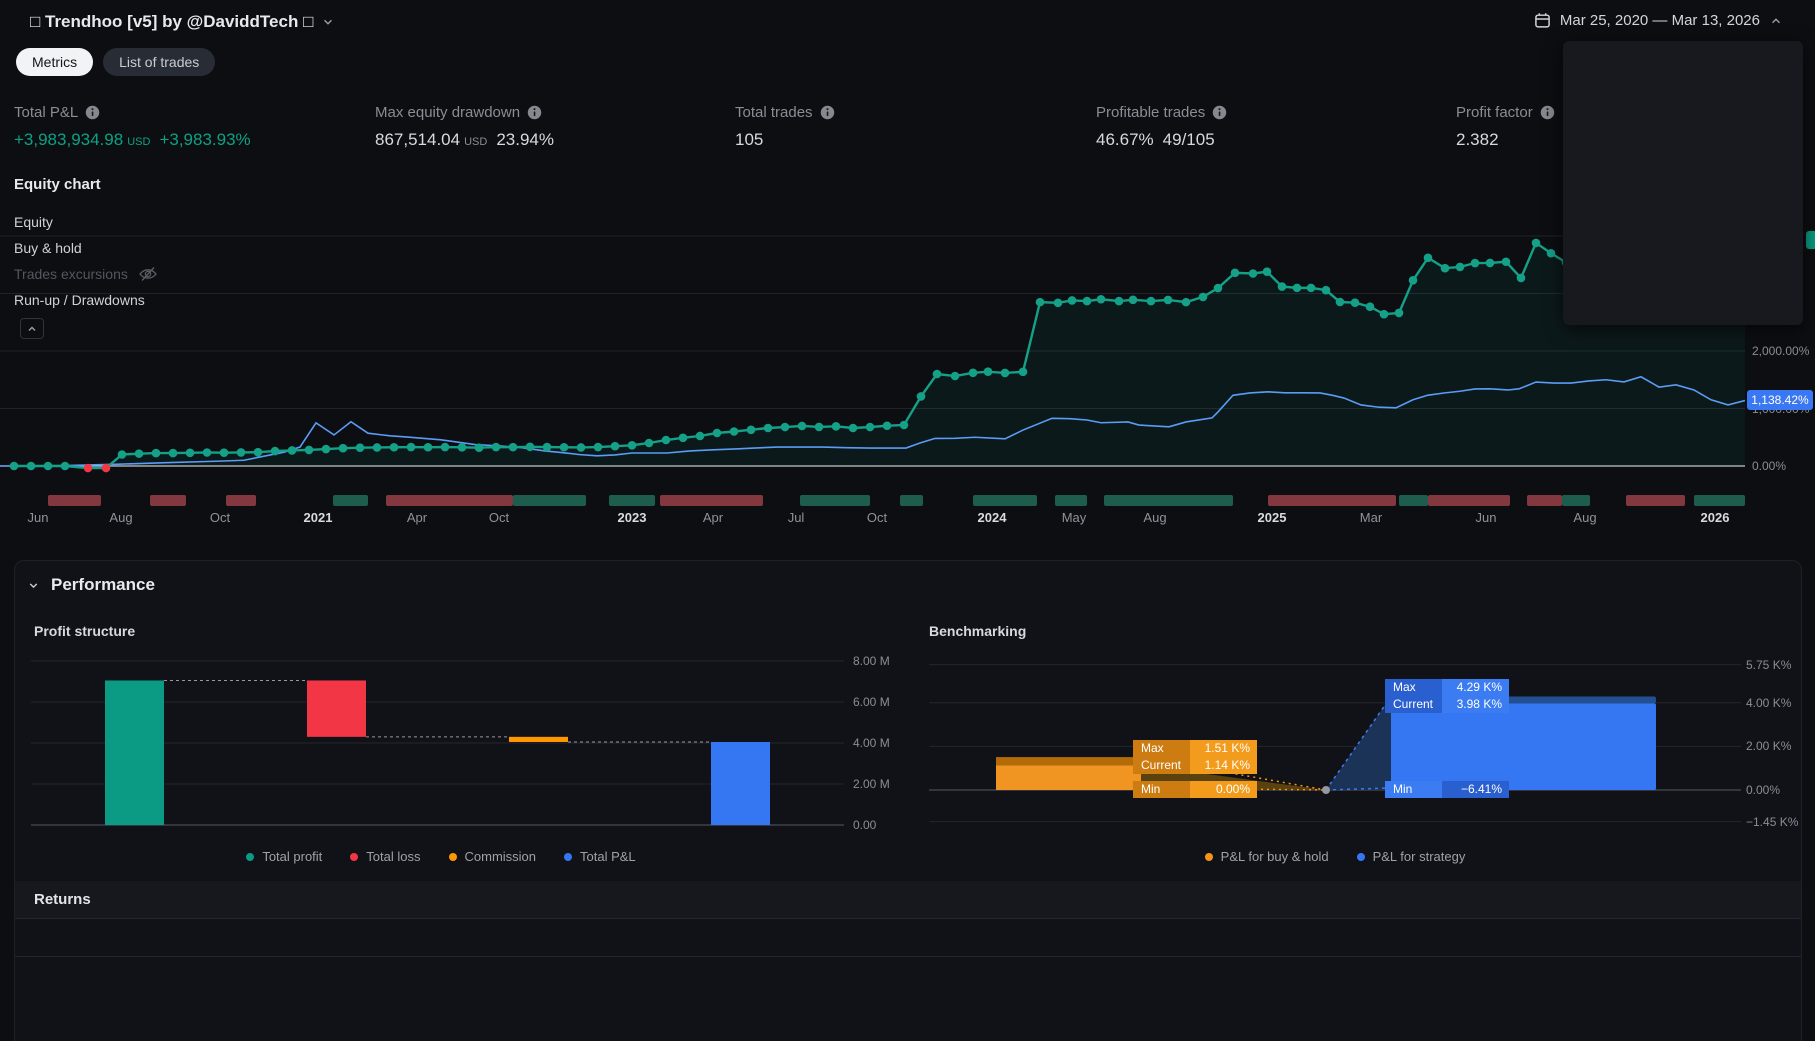  Describe the element at coordinates (1068, 777) in the screenshot. I see `buy-hold-pl-bar` at that location.